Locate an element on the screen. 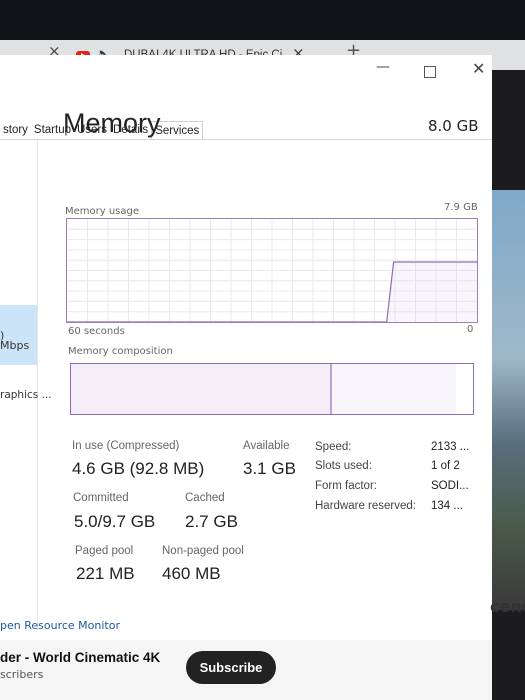 The width and height of the screenshot is (525, 700). slots-label: Slots used: is located at coordinates (343, 466).